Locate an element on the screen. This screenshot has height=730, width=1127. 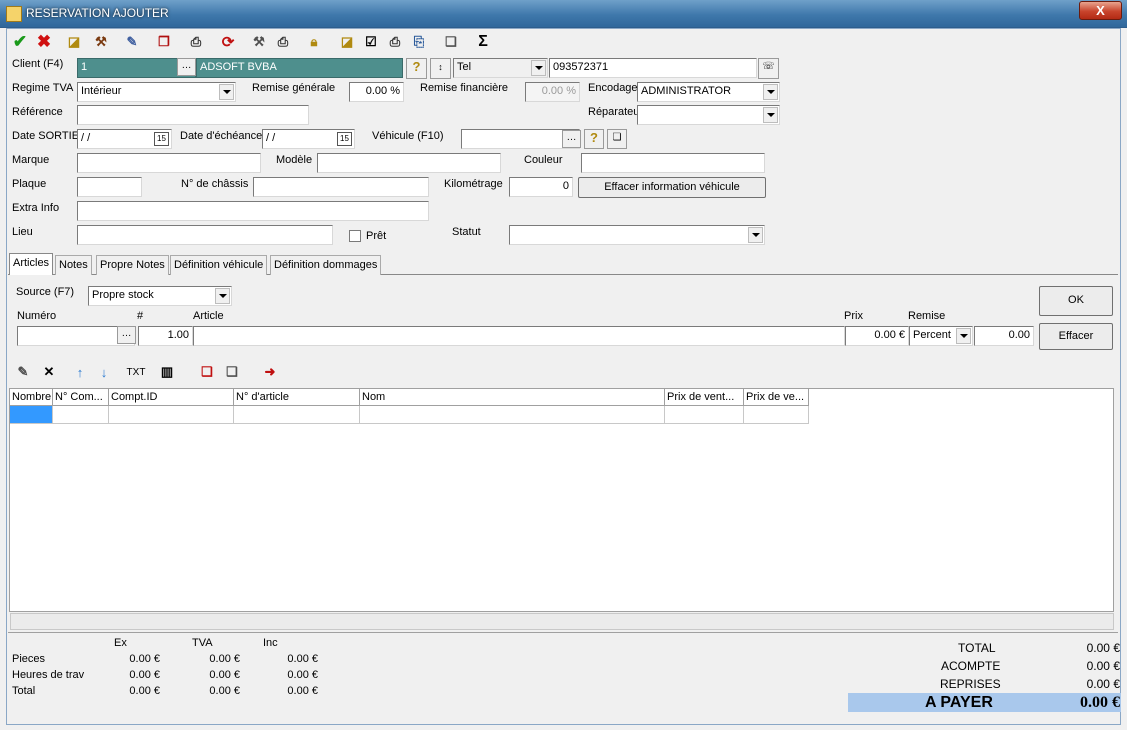
tools-icon: ⚒ is located at coordinates (101, 42).